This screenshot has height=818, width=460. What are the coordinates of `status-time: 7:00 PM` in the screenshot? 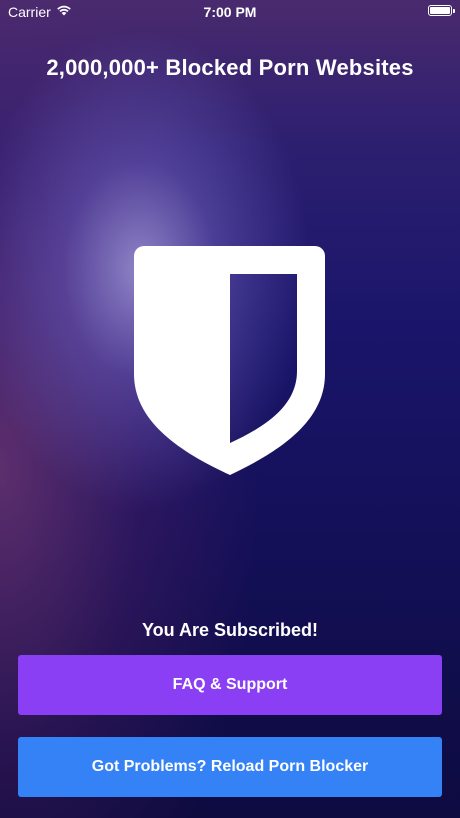 It's located at (230, 12).